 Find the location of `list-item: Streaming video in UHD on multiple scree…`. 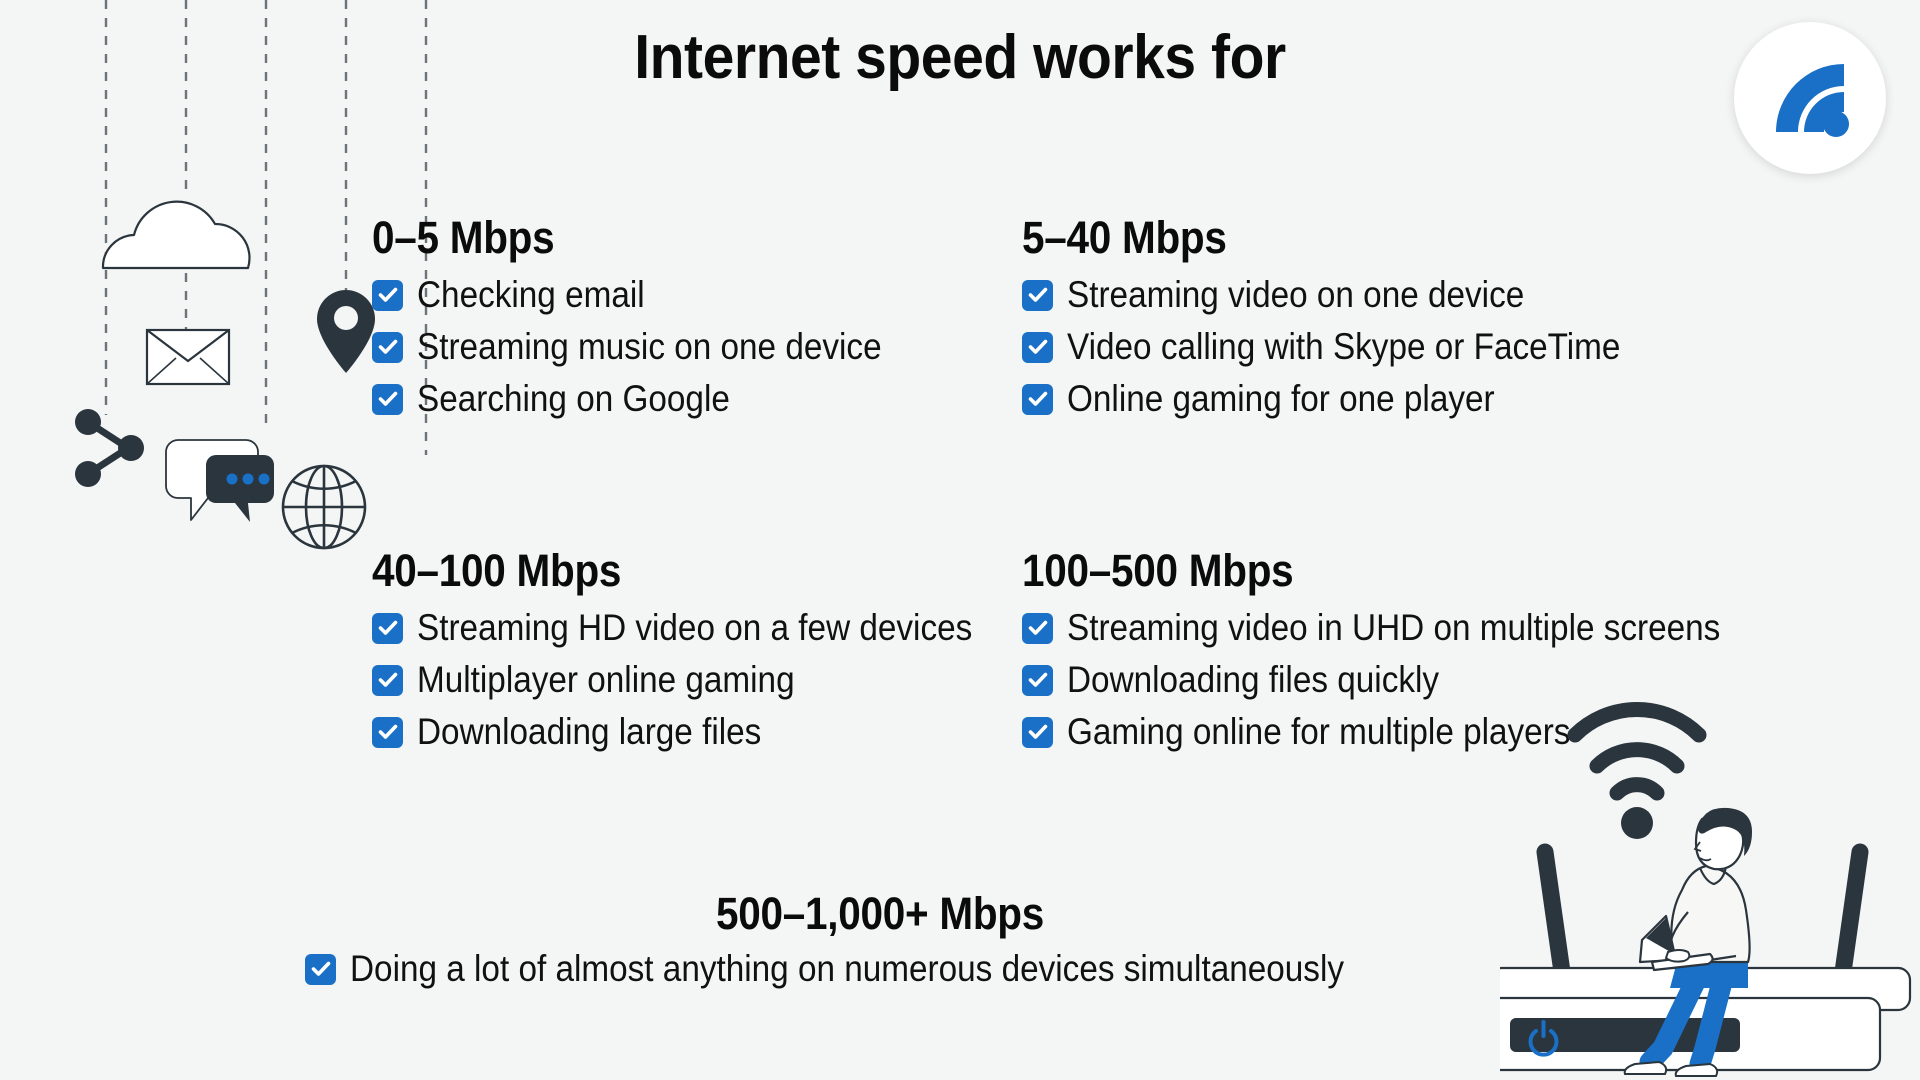

list-item: Streaming video in UHD on multiple scree… is located at coordinates (1407, 627).